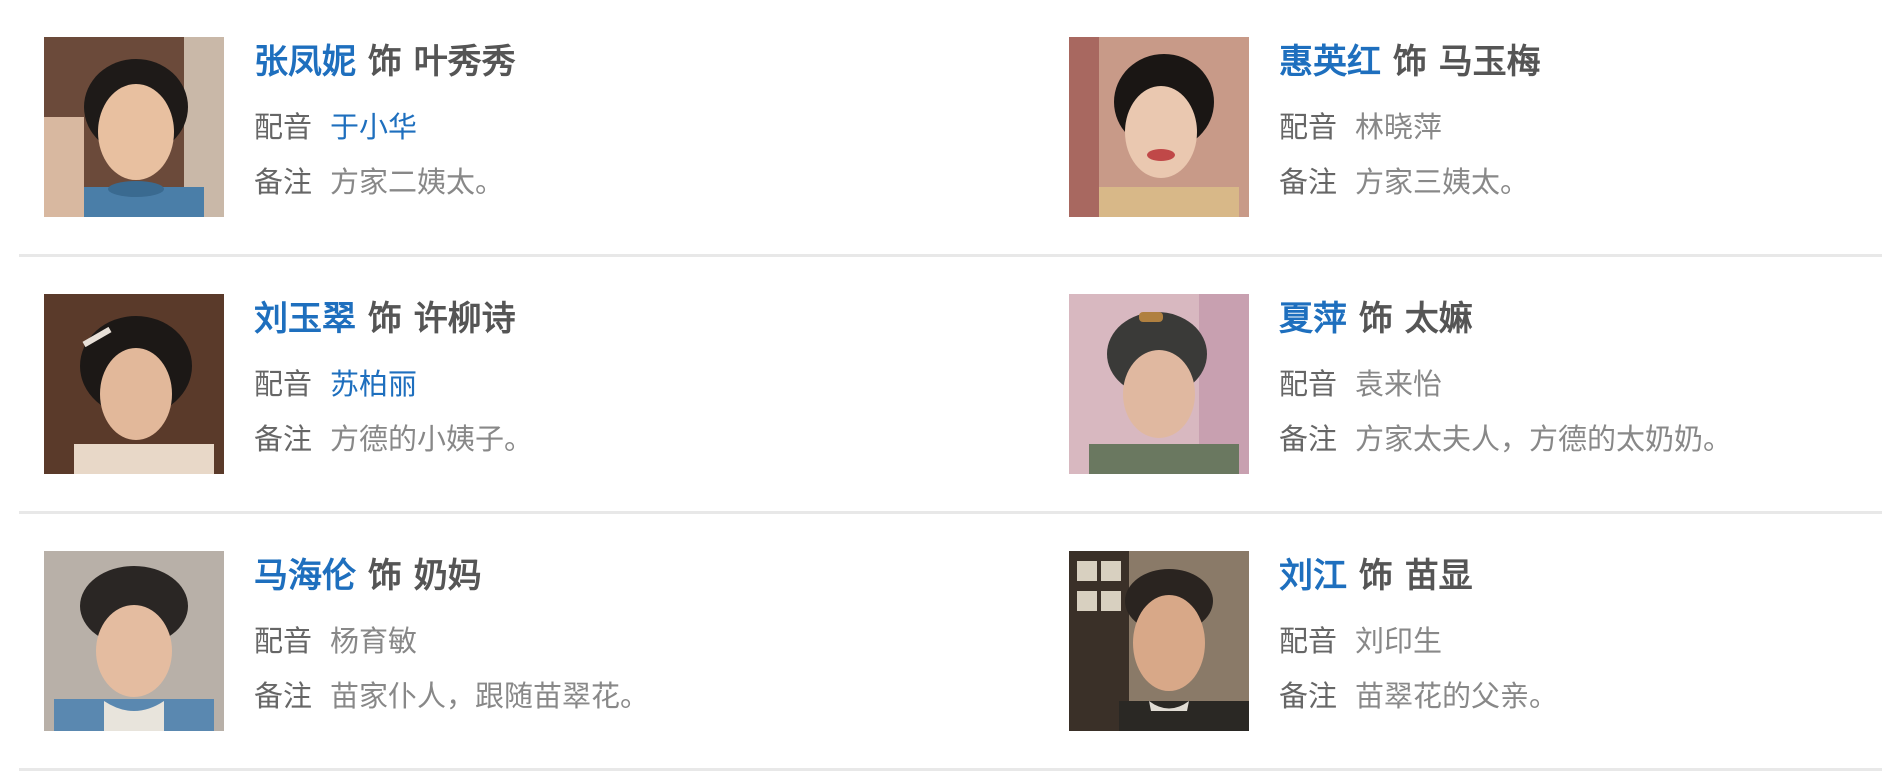  What do you see at coordinates (1457, 696) in the screenshot?
I see `note-text: 苗翠花的父亲。` at bounding box center [1457, 696].